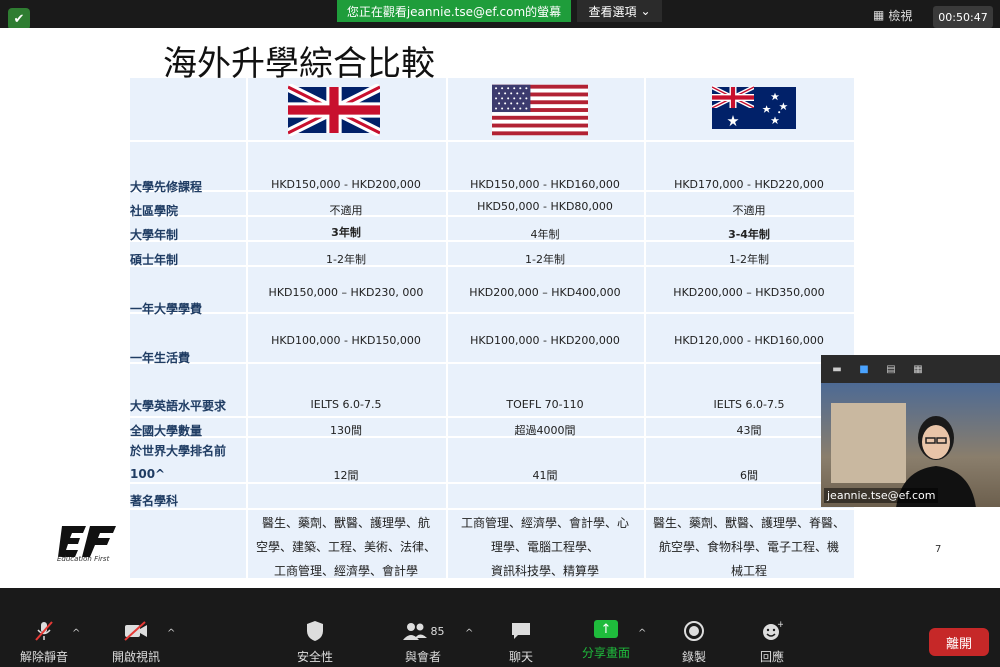 This screenshot has width=1000, height=667. Describe the element at coordinates (938, 549) in the screenshot. I see `page-number: 7` at that location.